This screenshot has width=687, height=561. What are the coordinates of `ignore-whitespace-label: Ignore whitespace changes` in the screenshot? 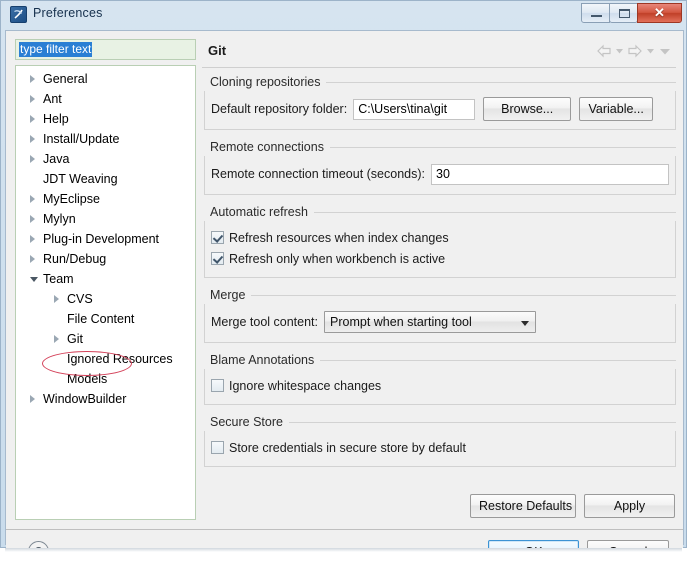 It's located at (305, 385).